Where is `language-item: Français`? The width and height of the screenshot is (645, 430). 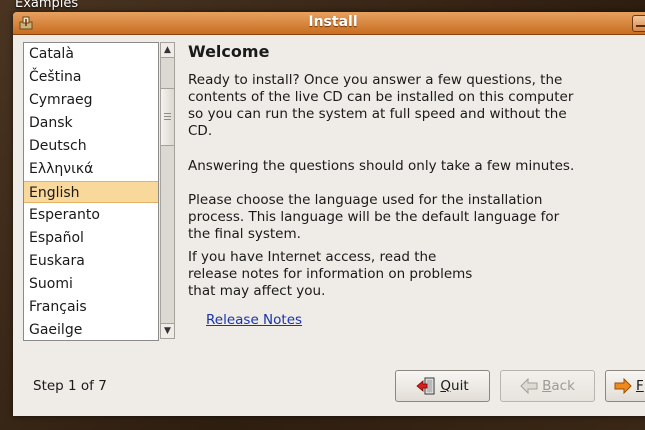
language-item: Français is located at coordinates (91, 307).